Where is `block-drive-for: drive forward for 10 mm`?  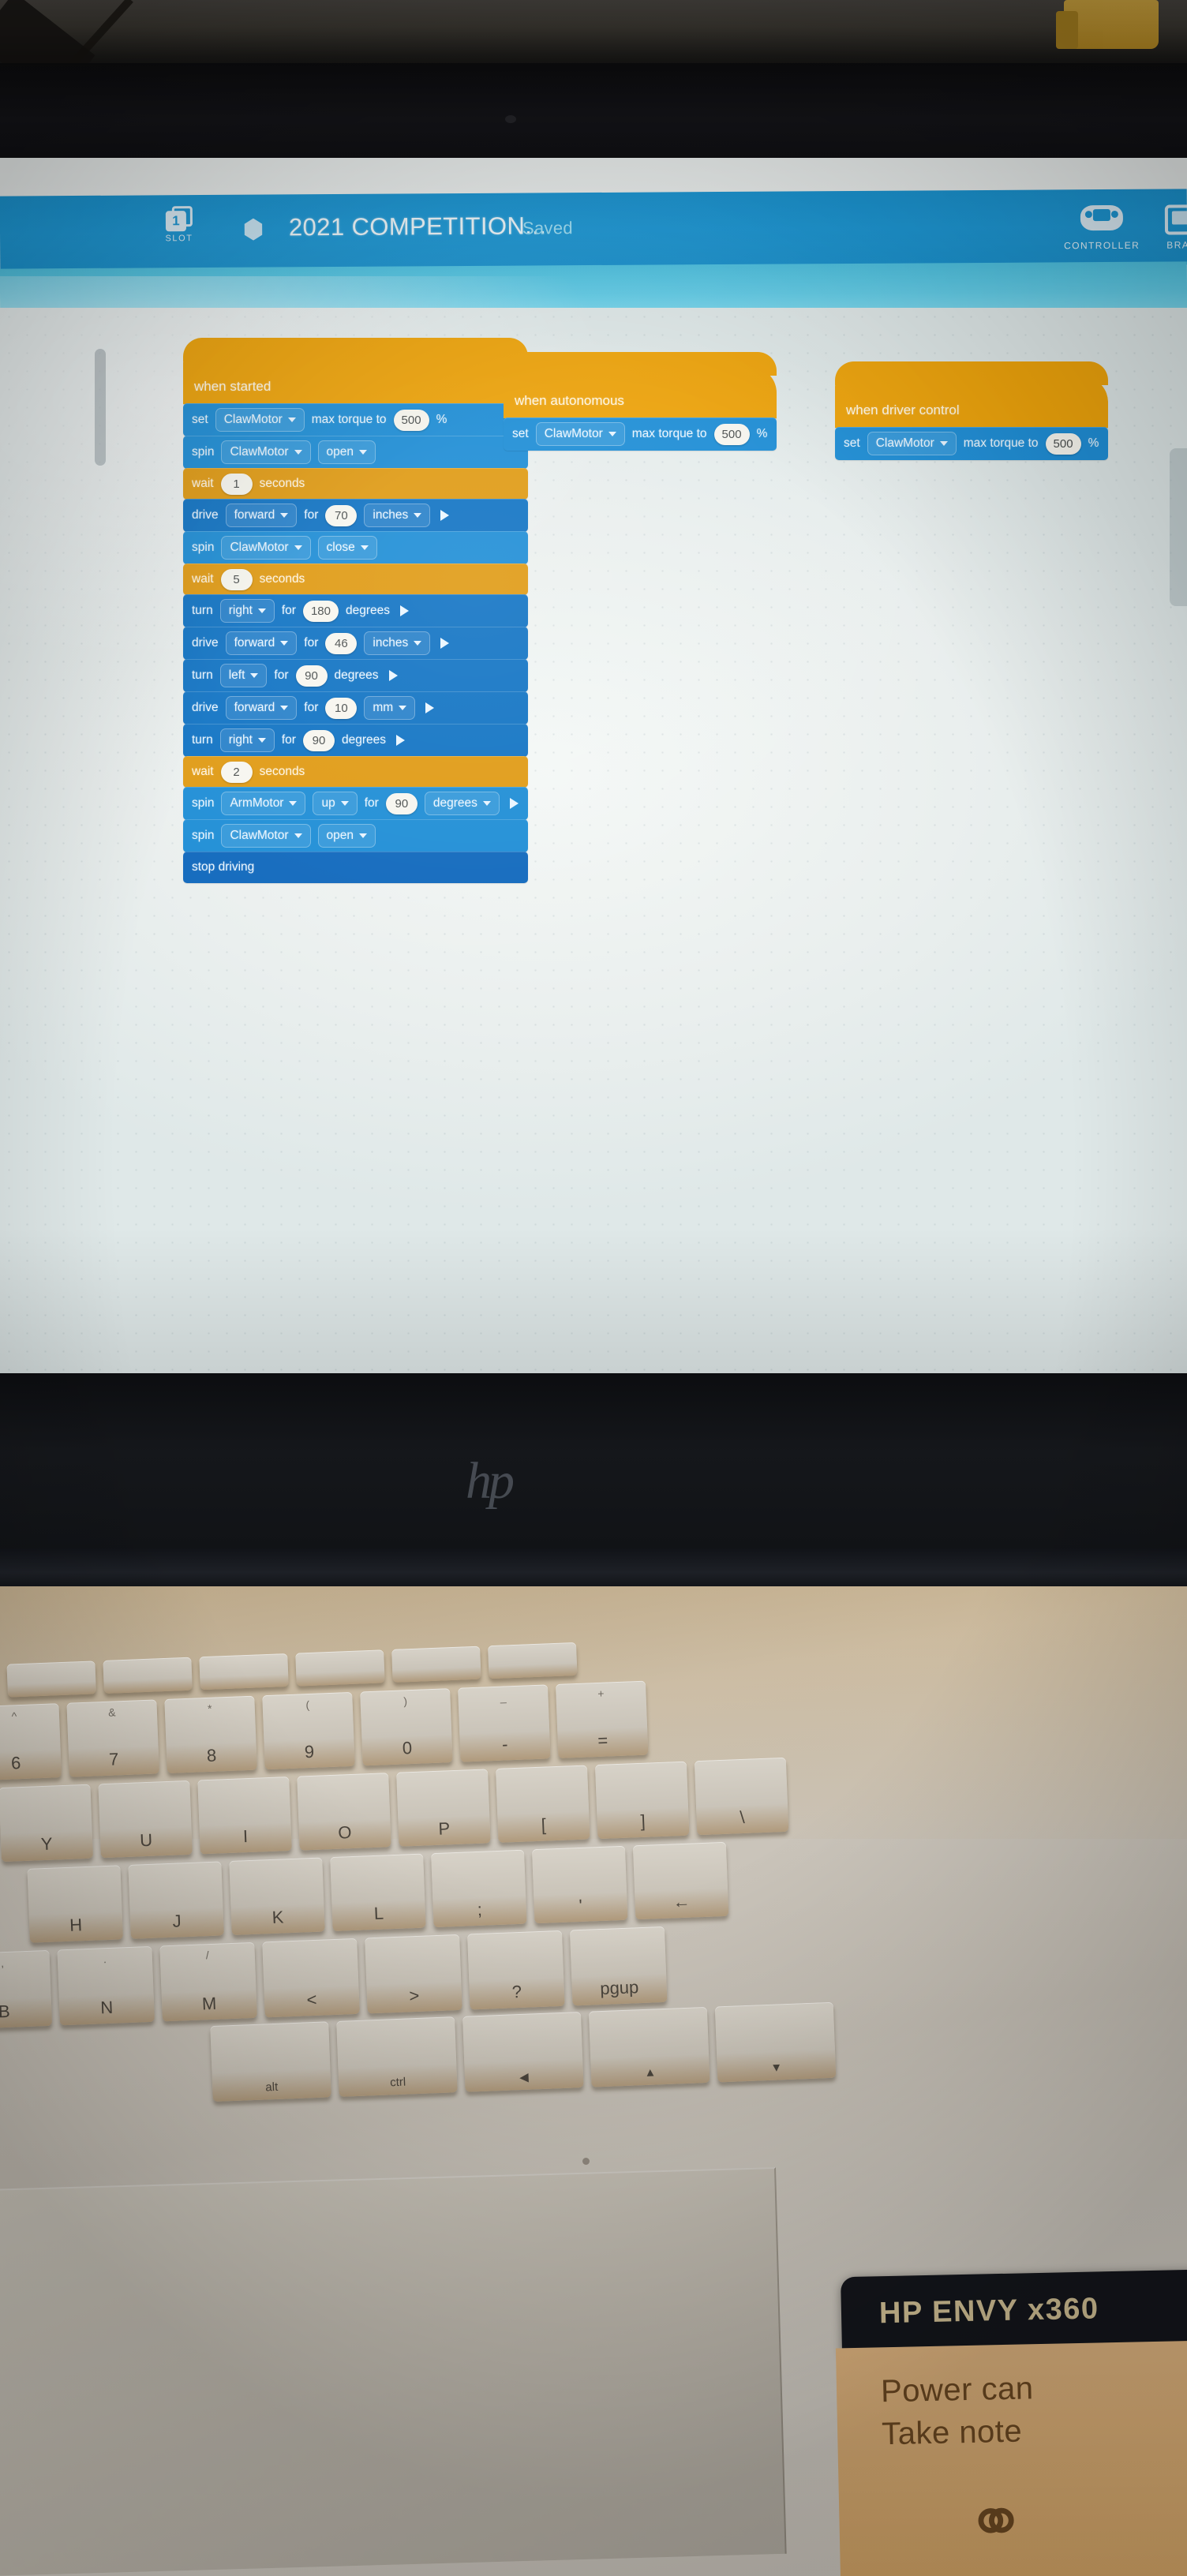
block-drive-for: drive forward for 10 mm is located at coordinates (355, 707).